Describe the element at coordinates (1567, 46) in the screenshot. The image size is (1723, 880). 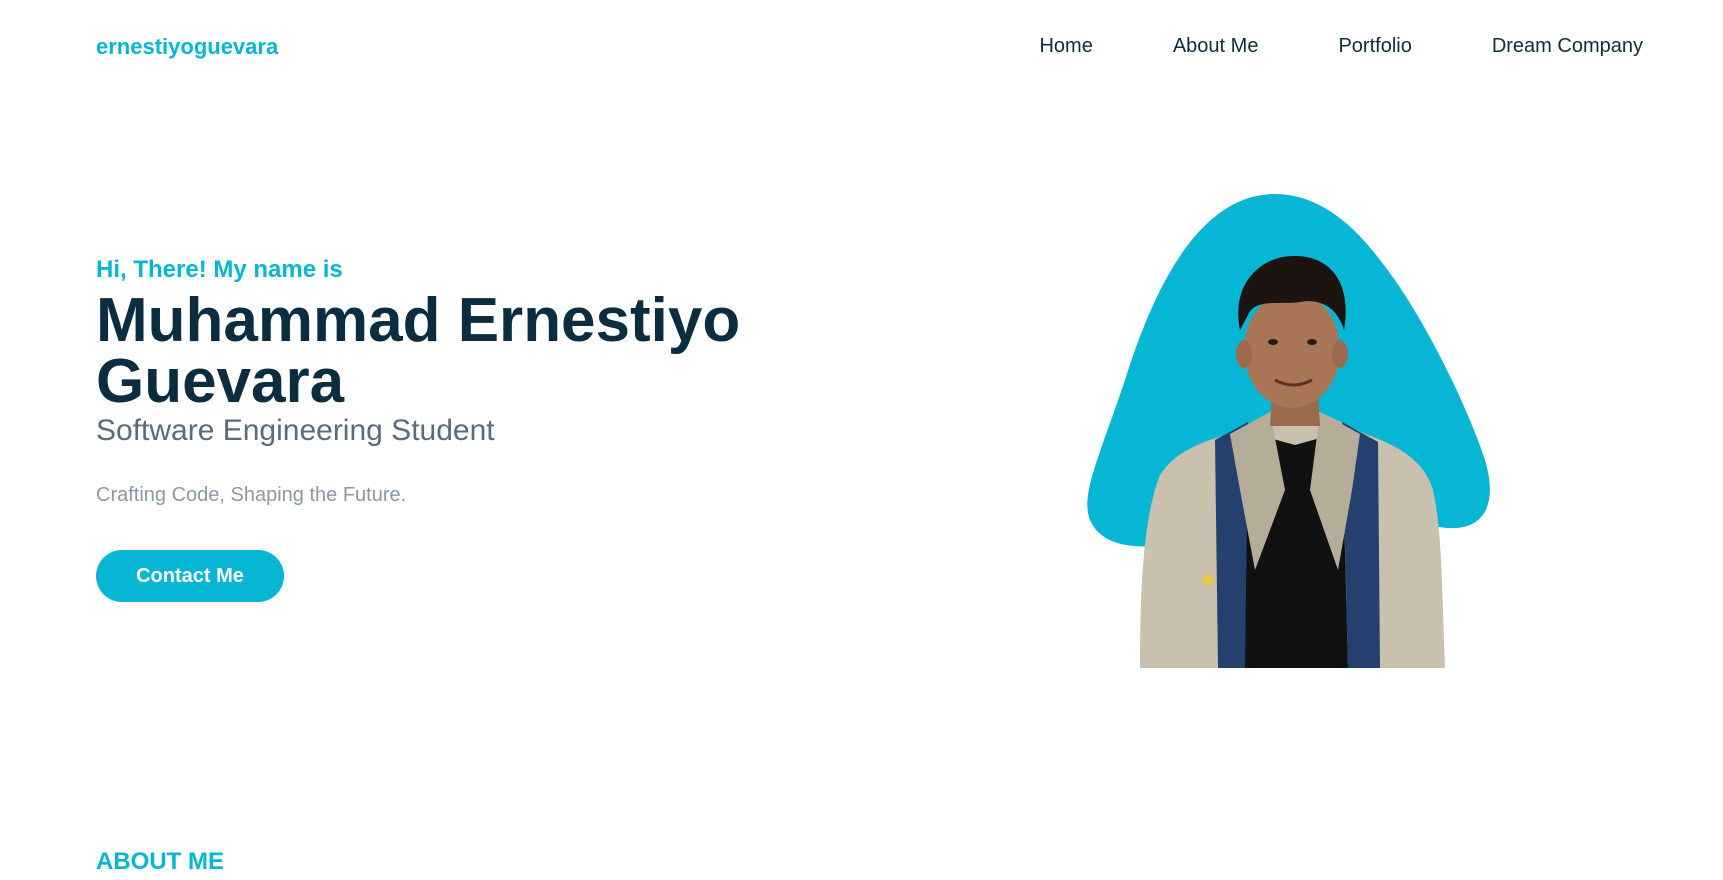
I see `nav-link-dream-company: Dream Company` at that location.